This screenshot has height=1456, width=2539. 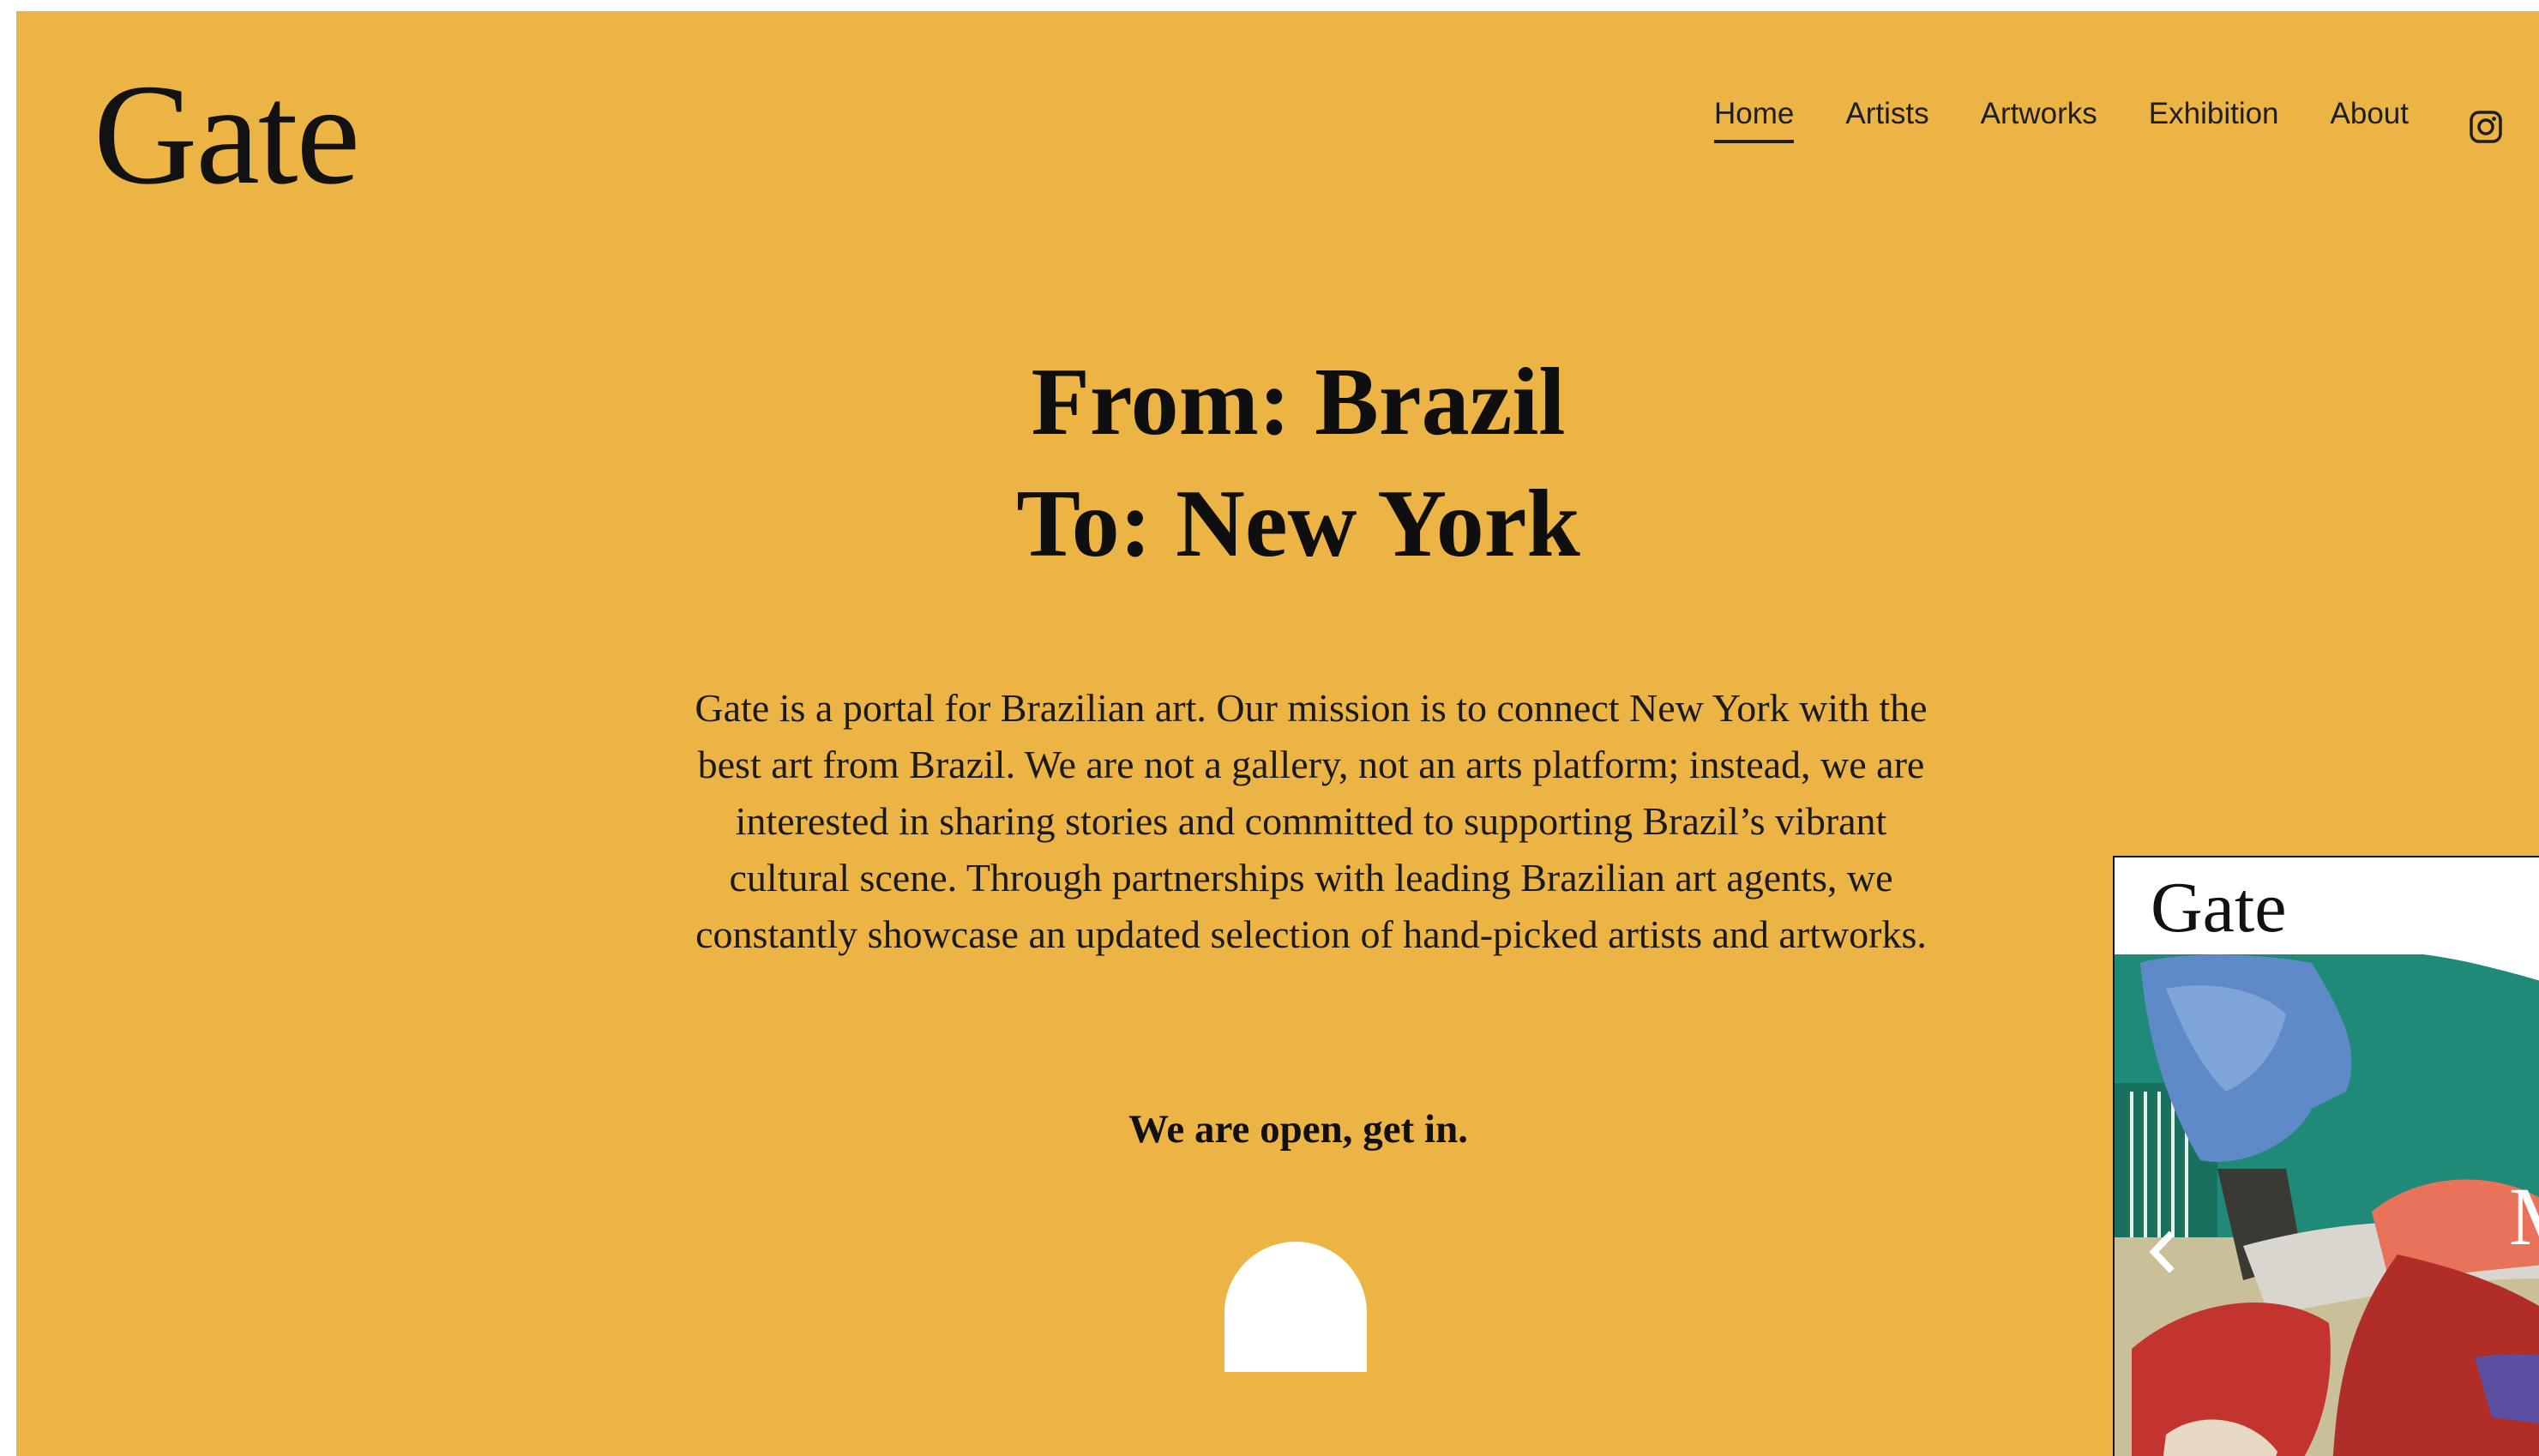 I want to click on nav-artworks: Artworks, so click(x=2039, y=120).